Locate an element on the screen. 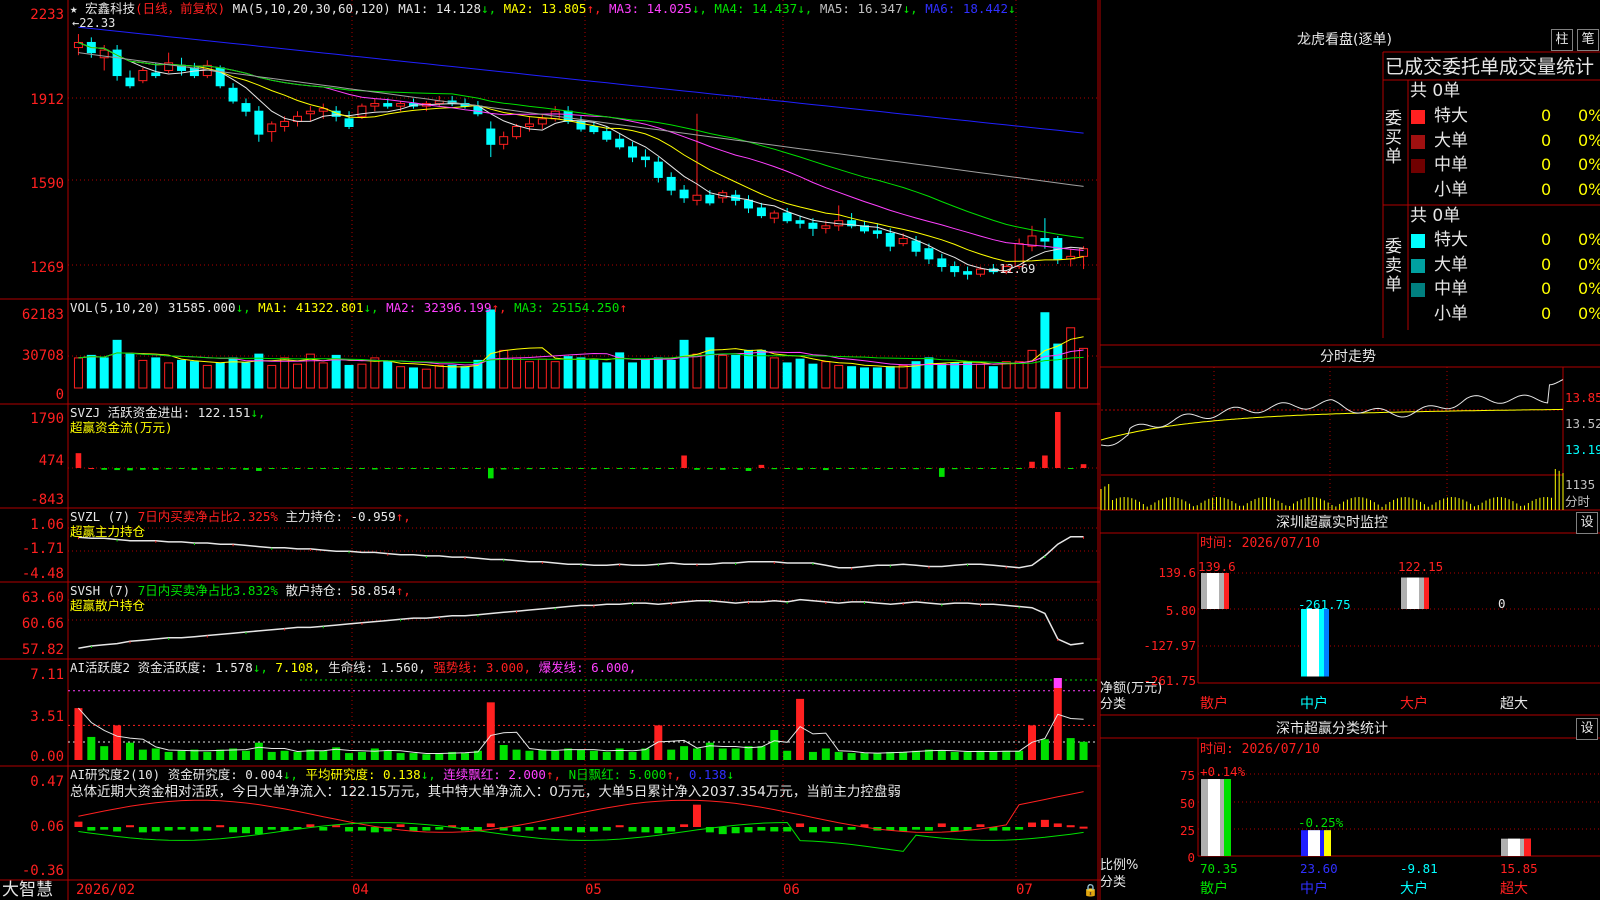 The image size is (1600, 900). y-tick-svsh-0: 63.60 is located at coordinates (42, 598).